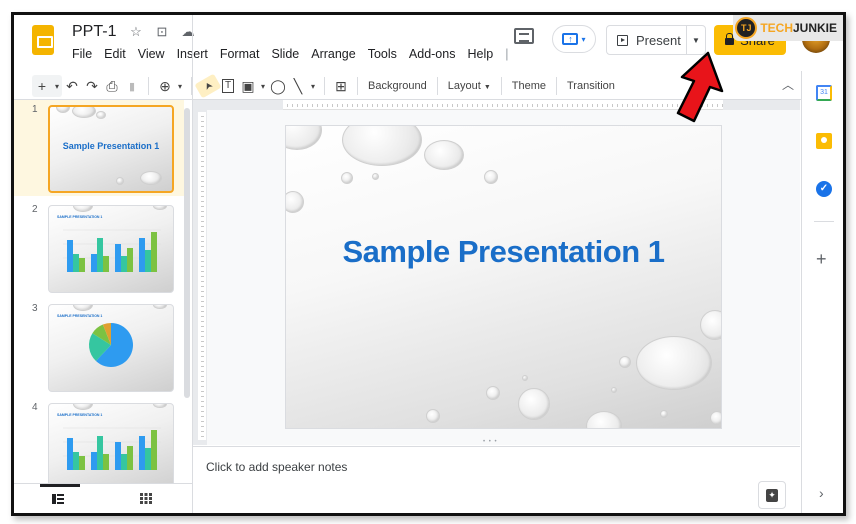 This screenshot has width=856, height=524. Describe the element at coordinates (591, 86) in the screenshot. I see `transition-button: Transition` at that location.